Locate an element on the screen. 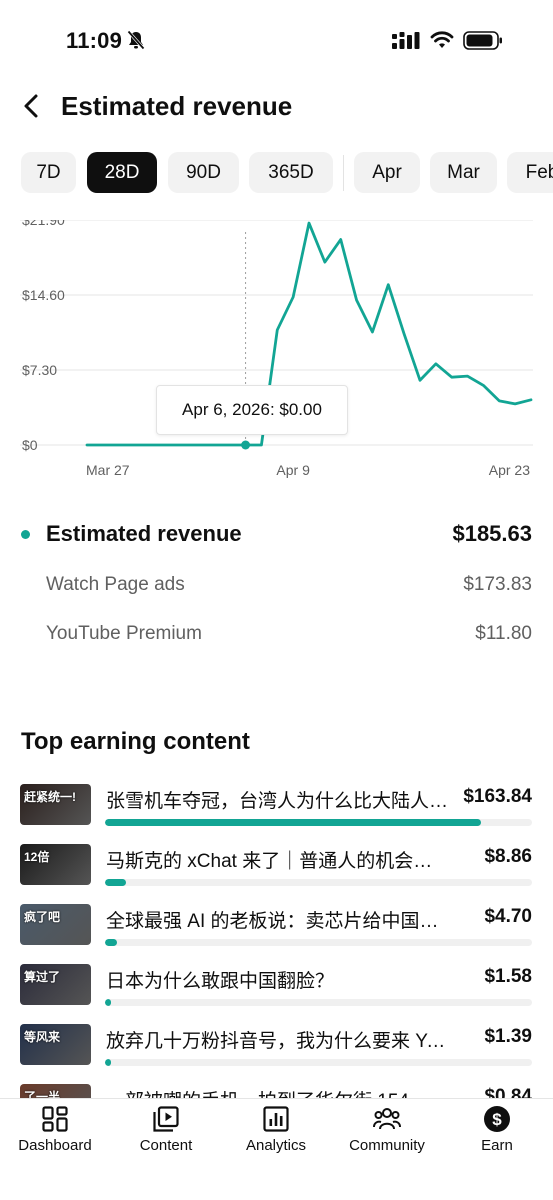 The width and height of the screenshot is (553, 1200). y-tick-label: $14.60 is located at coordinates (43, 295).